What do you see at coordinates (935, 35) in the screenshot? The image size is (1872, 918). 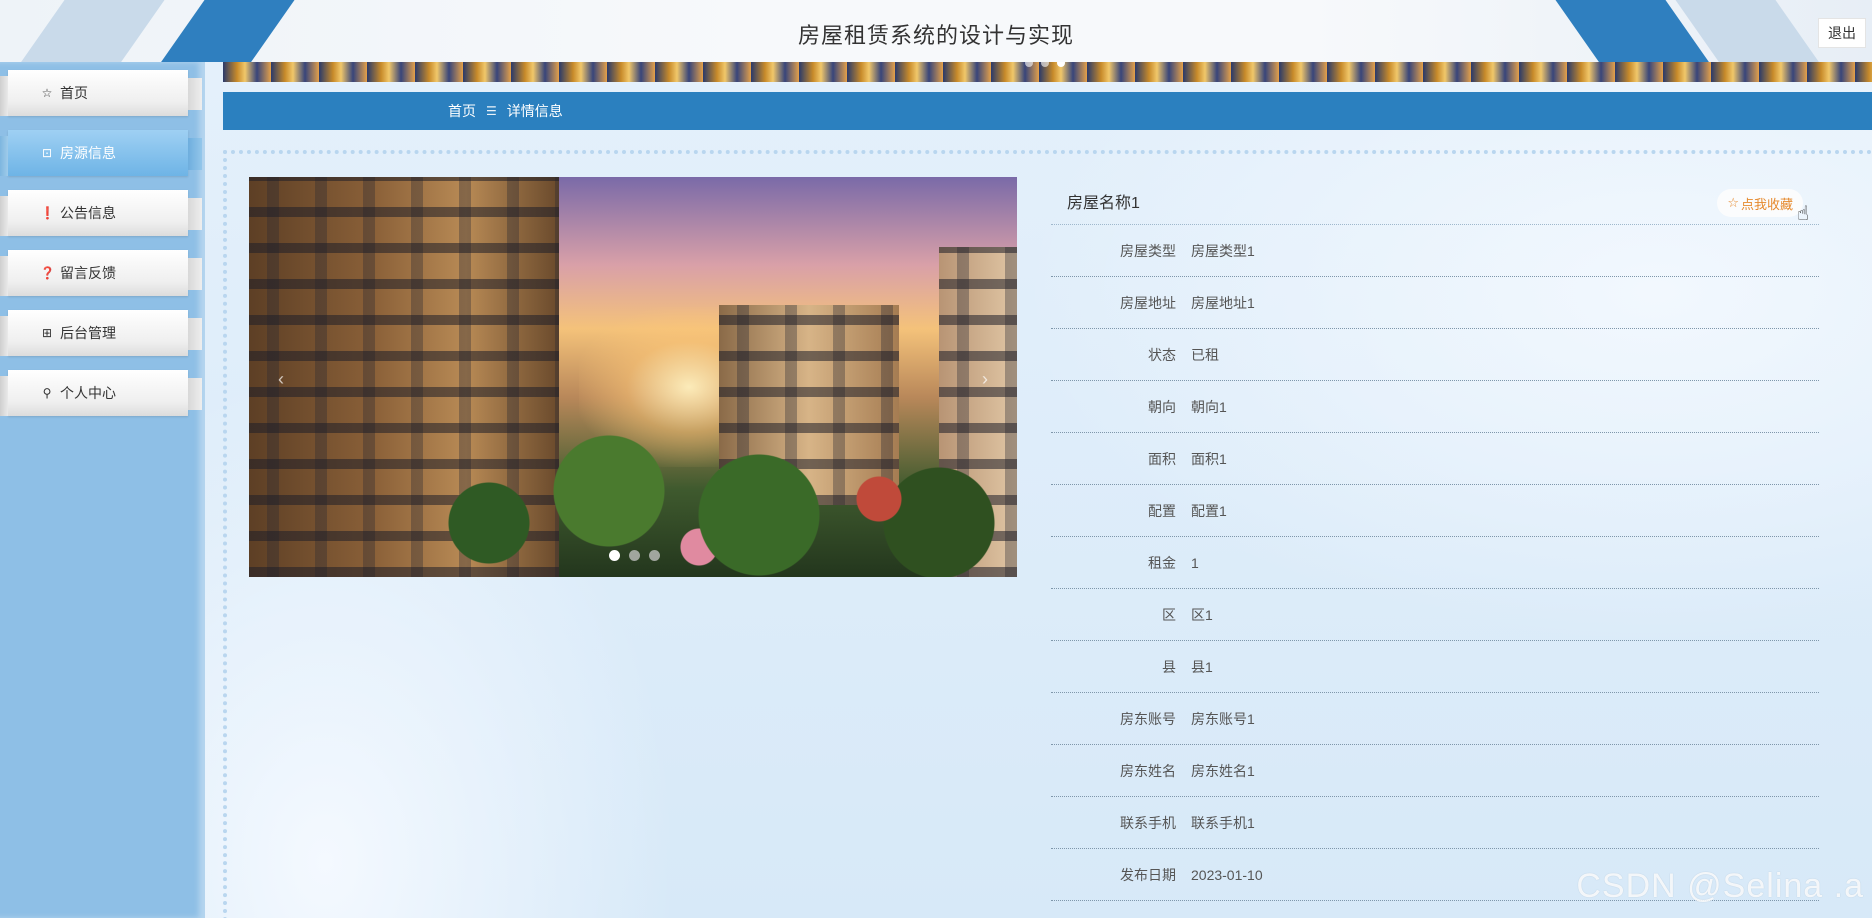 I see `page-title: 房屋租赁系统的设计与实现` at bounding box center [935, 35].